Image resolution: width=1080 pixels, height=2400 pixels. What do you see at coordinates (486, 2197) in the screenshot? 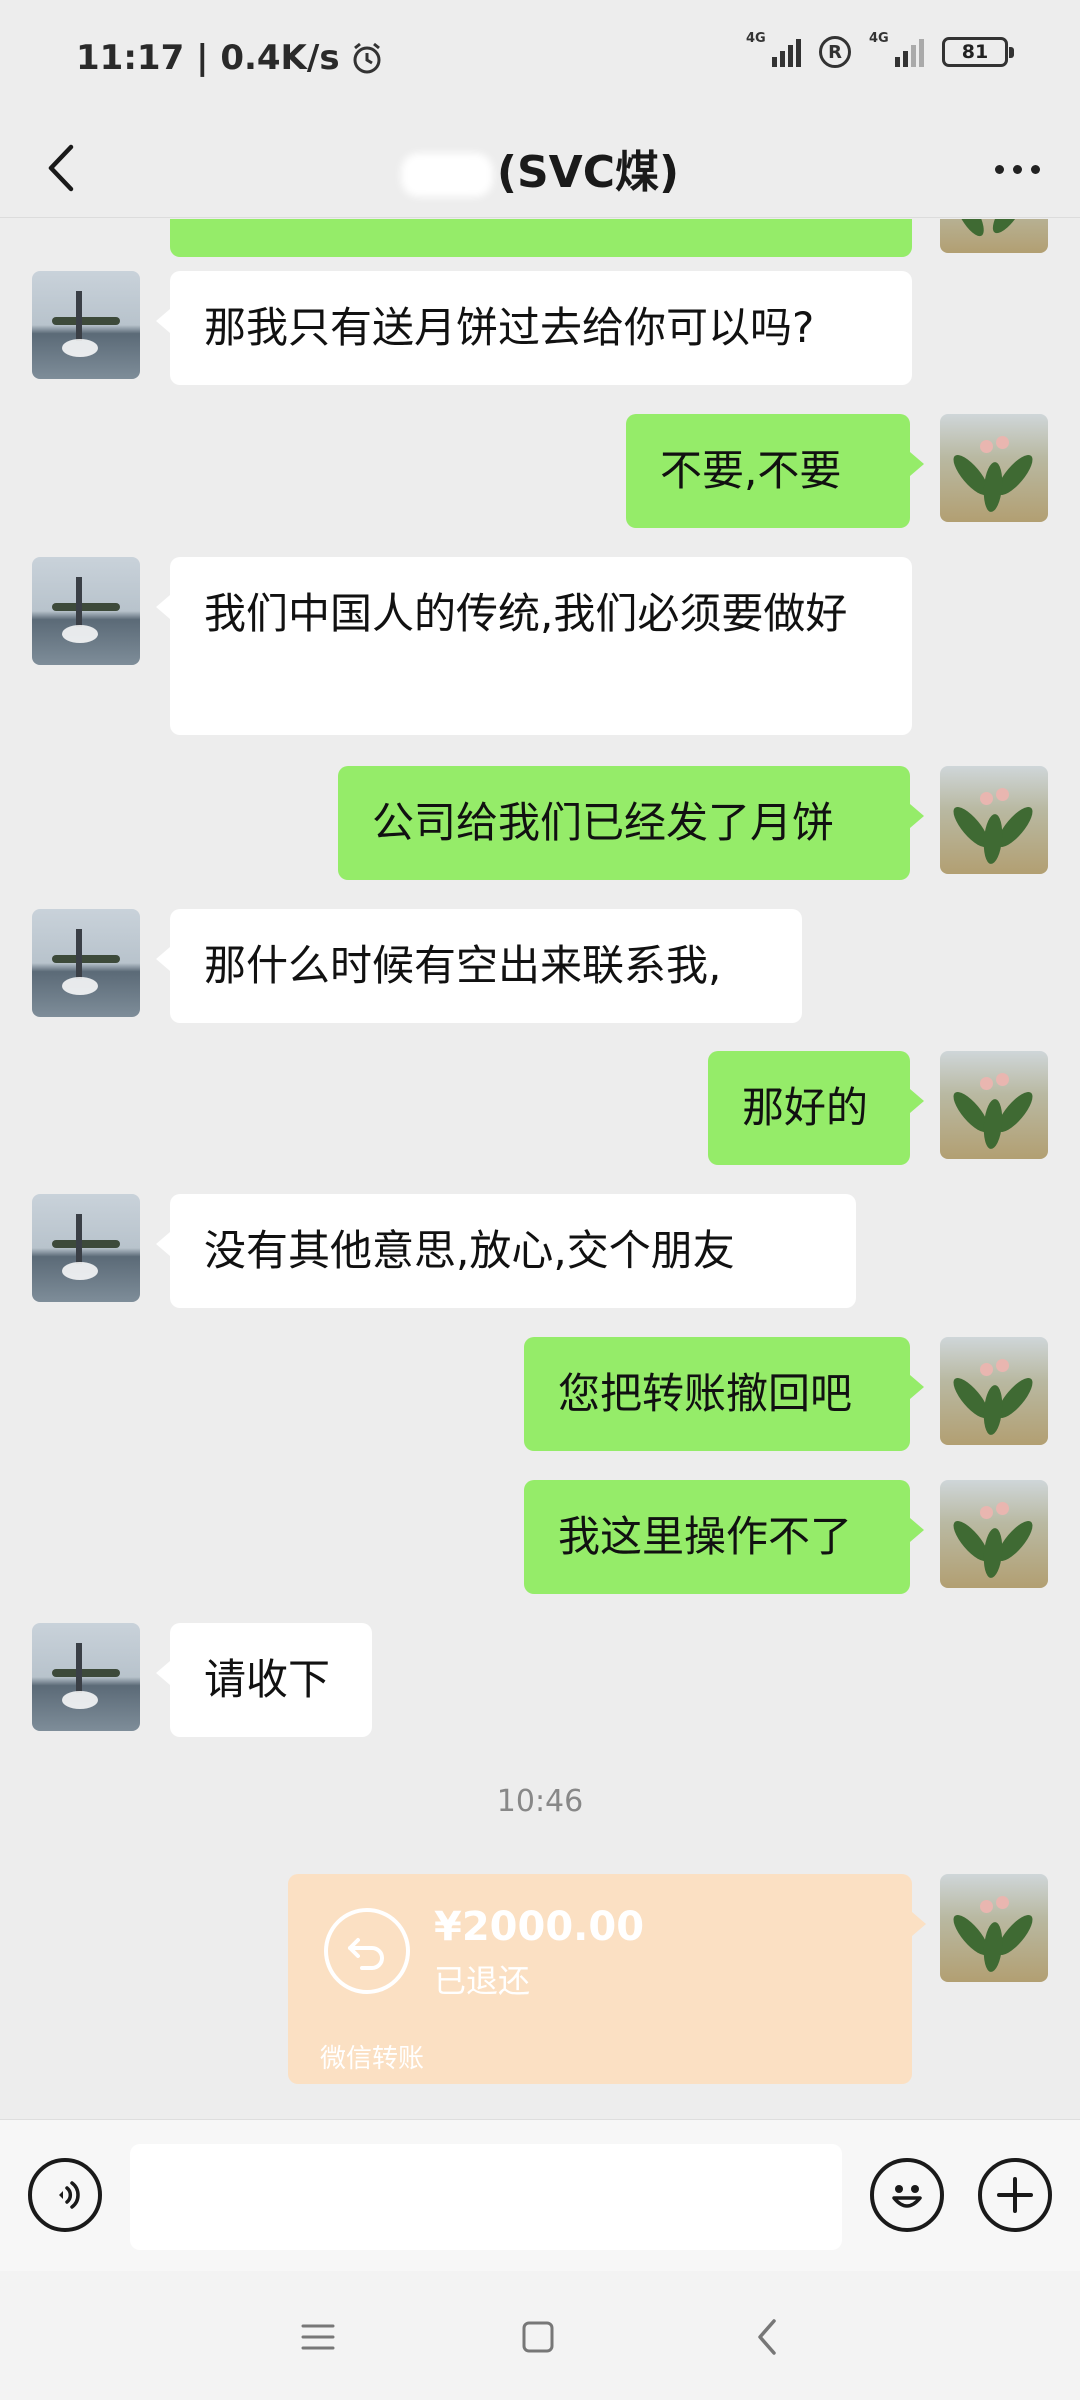
I see `message-input` at bounding box center [486, 2197].